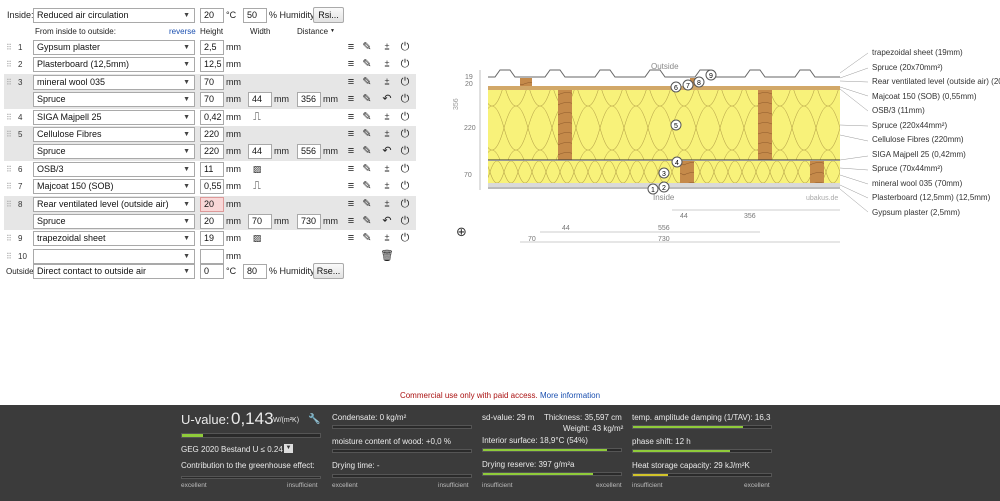 This screenshot has height=501, width=1000. What do you see at coordinates (688, 86) in the screenshot?
I see `marker-7-label: 7` at bounding box center [688, 86].